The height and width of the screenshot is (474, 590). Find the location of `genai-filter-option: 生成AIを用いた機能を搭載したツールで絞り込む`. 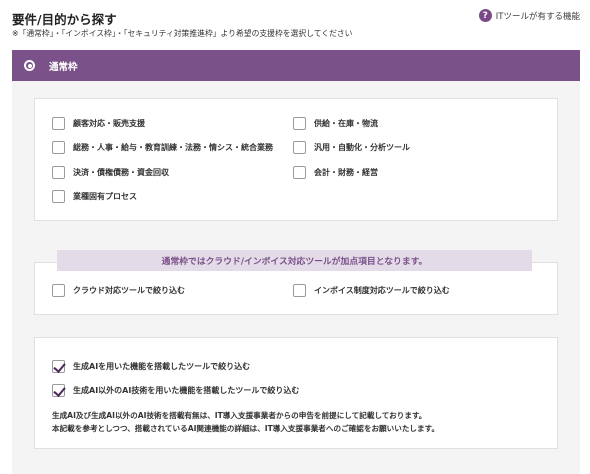

genai-filter-option: 生成AIを用いた機能を搭載したツールで絞り込む is located at coordinates (151, 366).